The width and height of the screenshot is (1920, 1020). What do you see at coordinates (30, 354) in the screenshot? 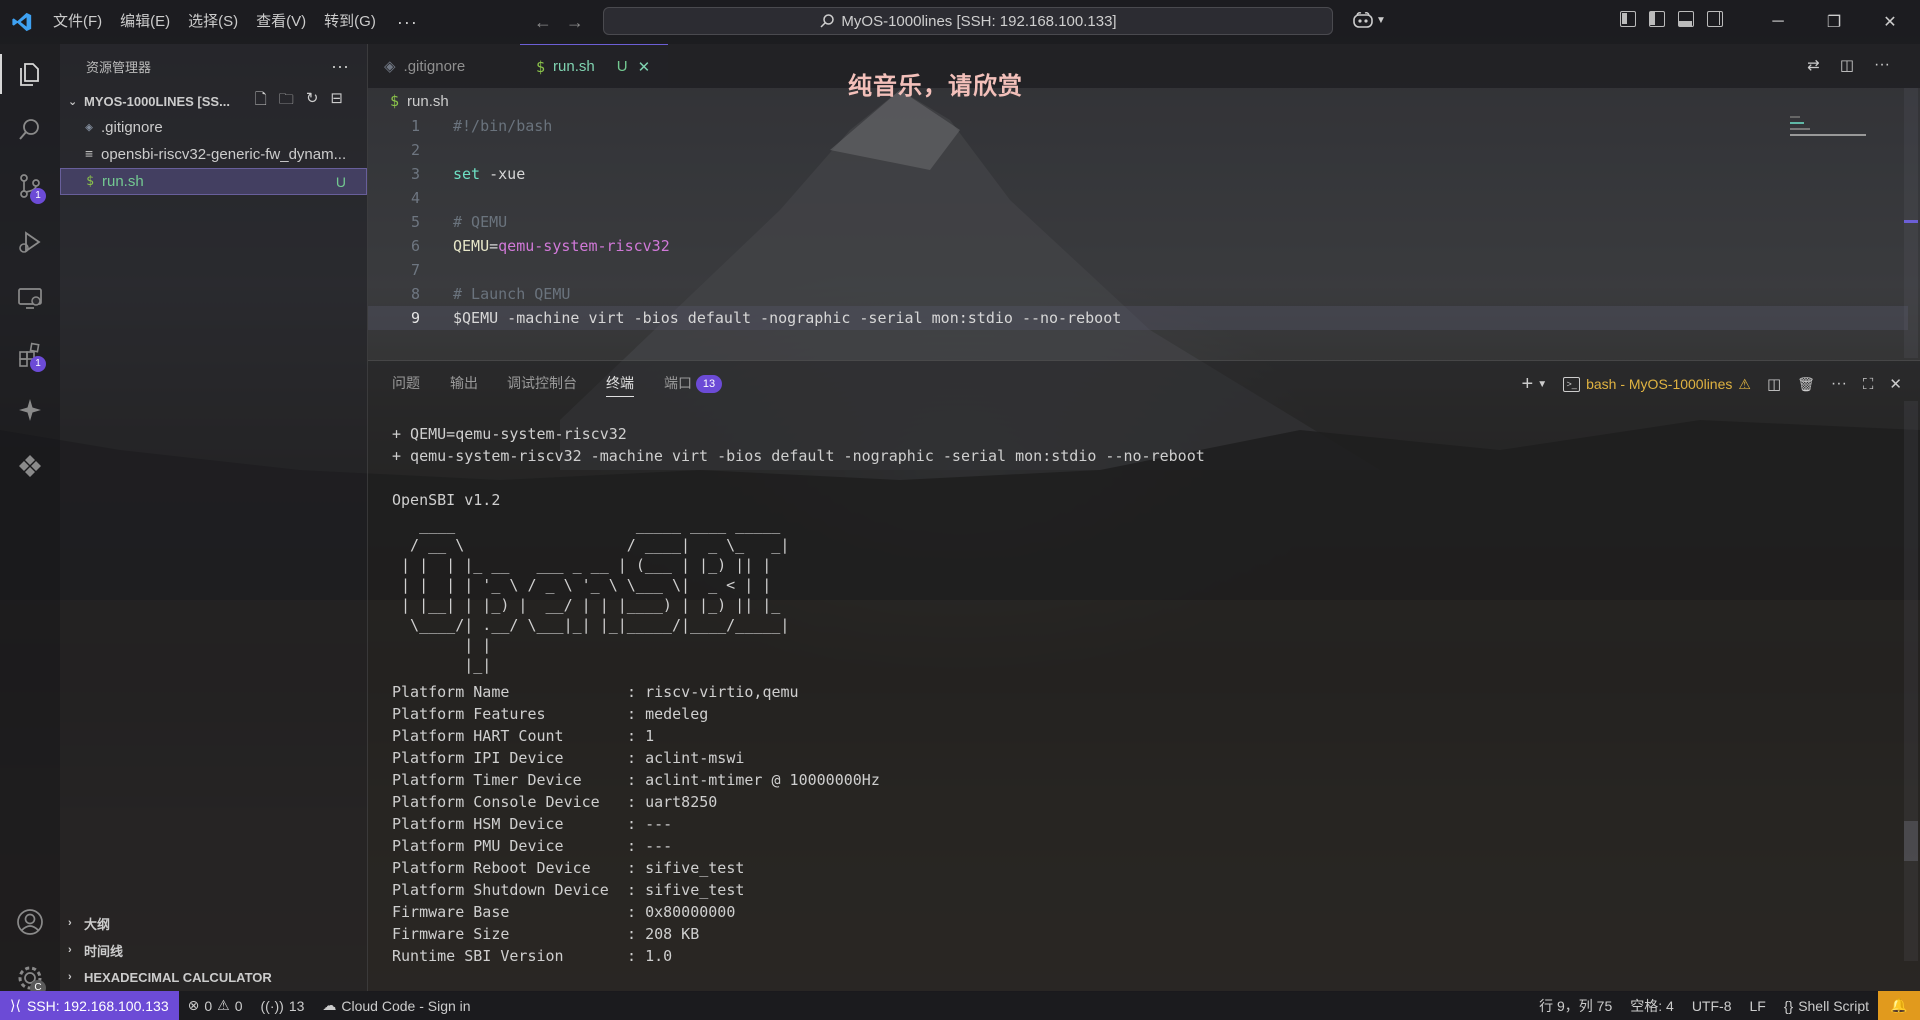
I see `extensions-icon: 1` at bounding box center [30, 354].